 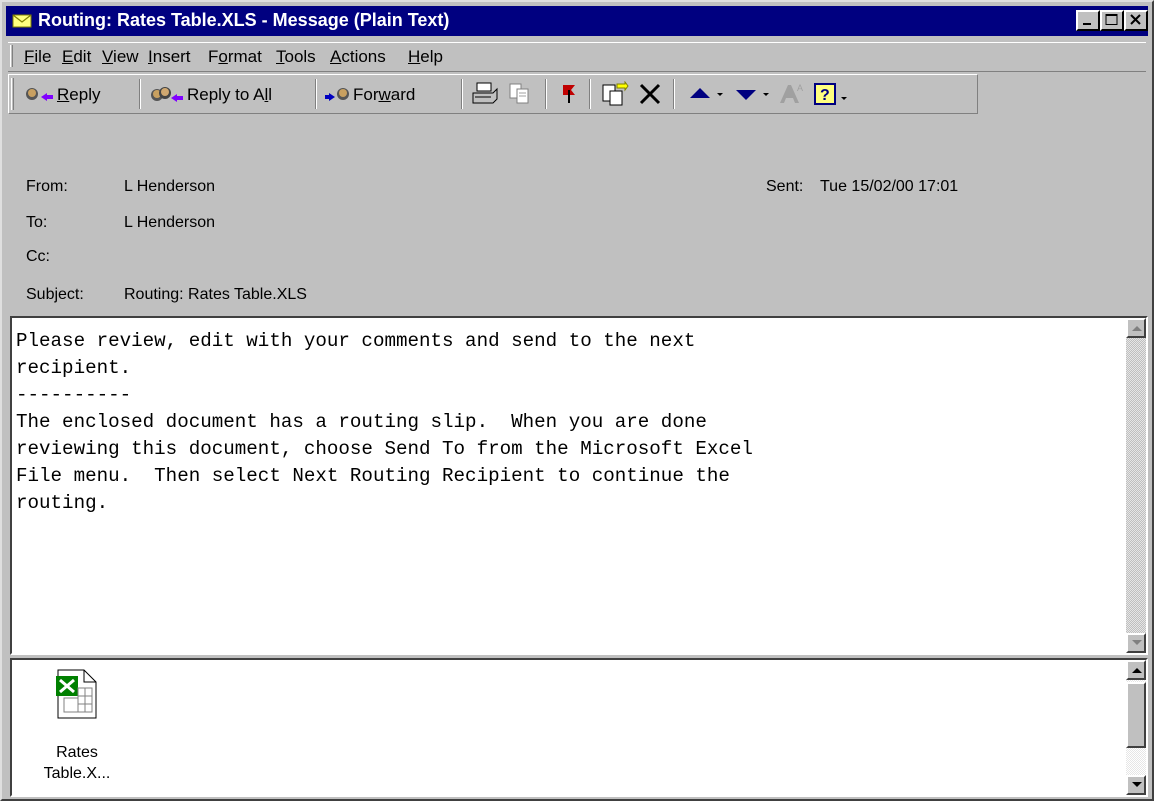 What do you see at coordinates (11, 56) in the screenshot?
I see `menu-grip` at bounding box center [11, 56].